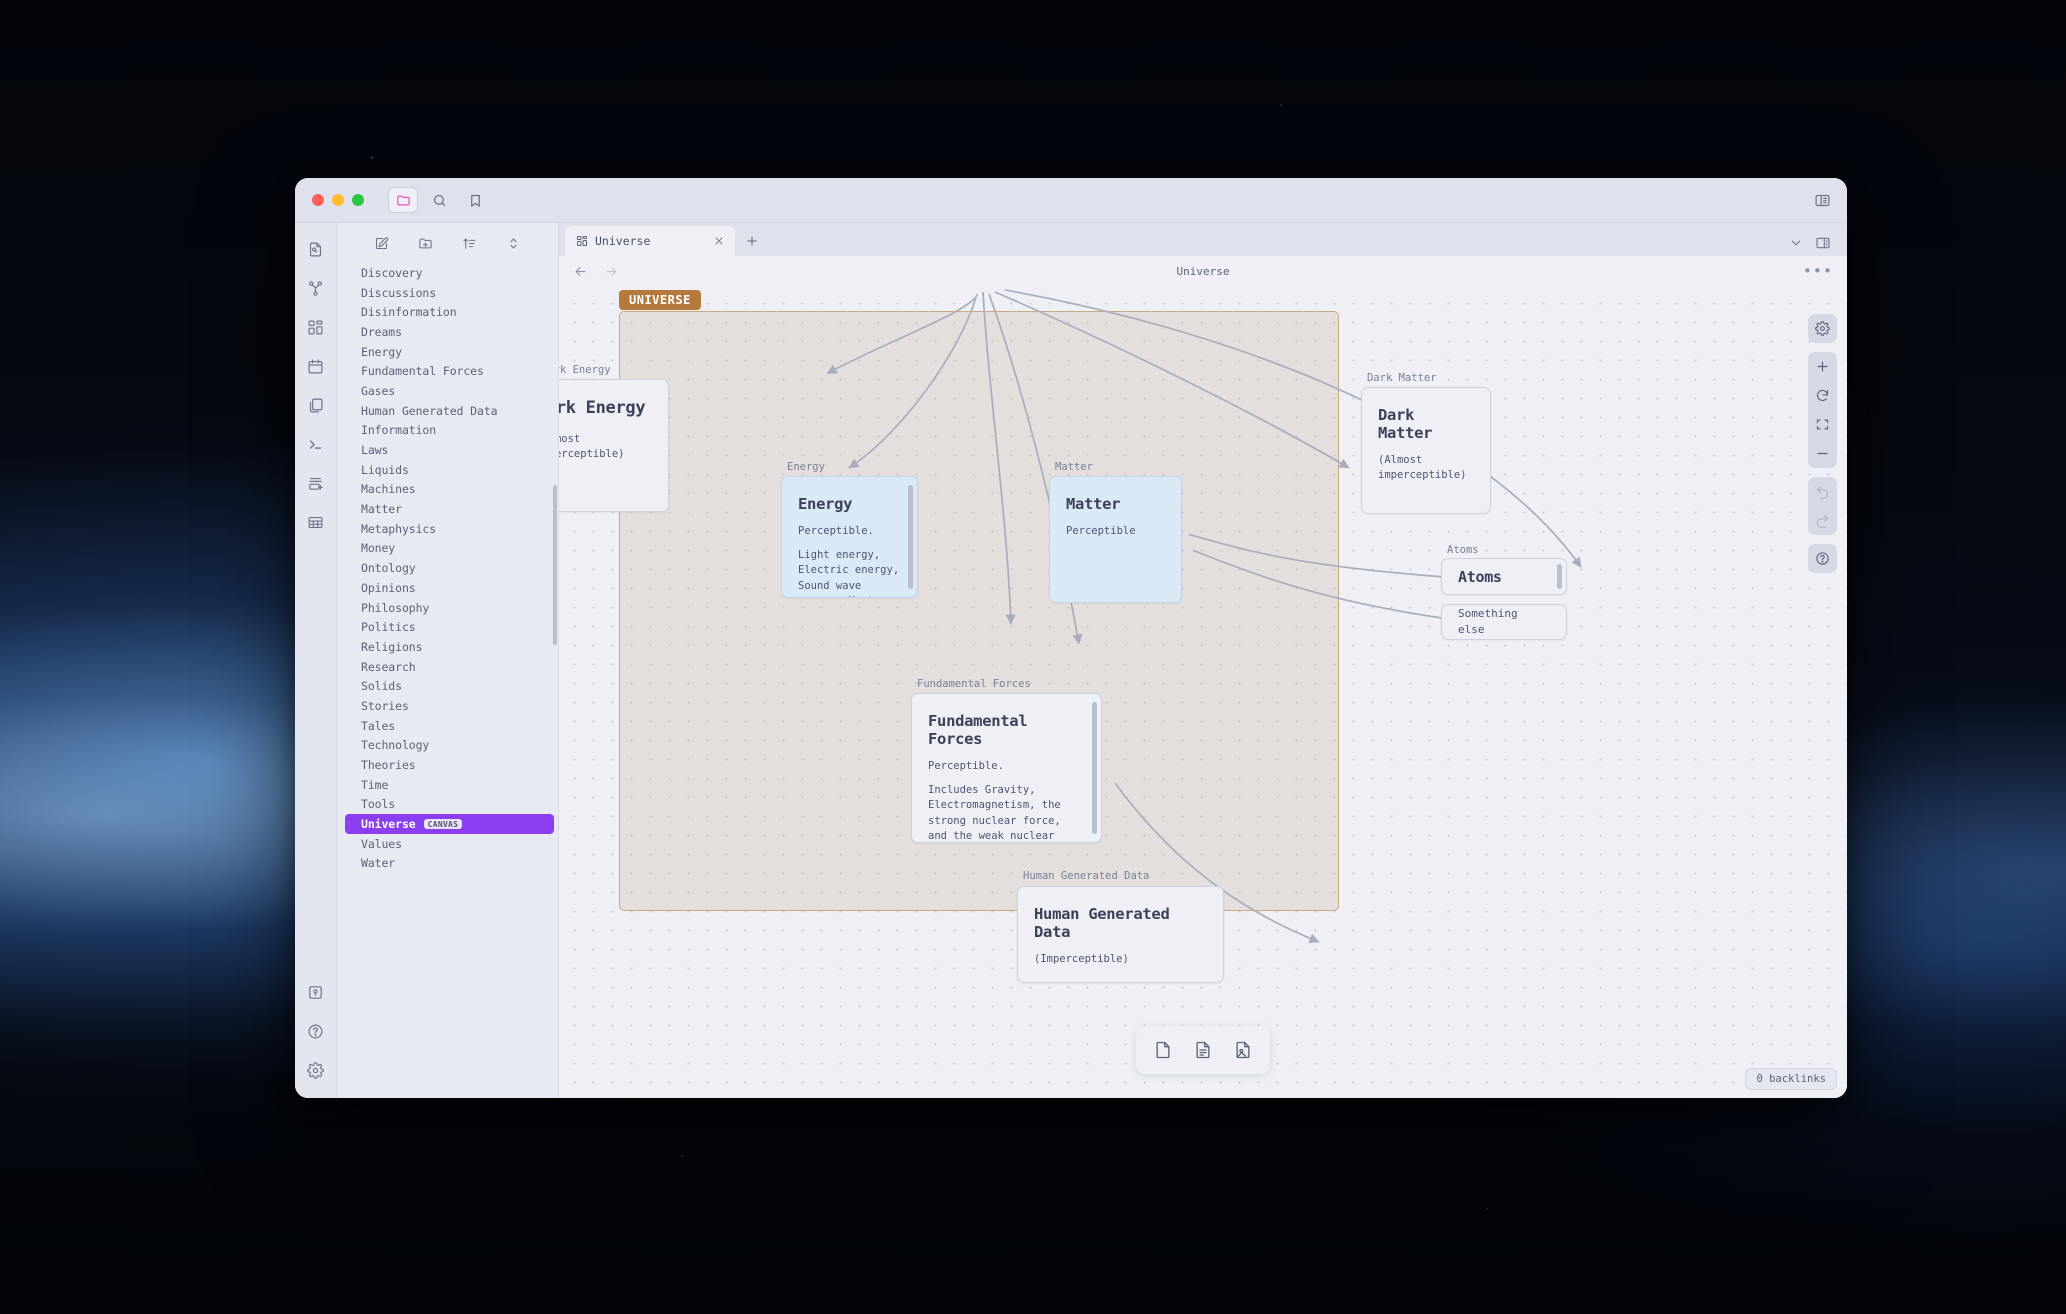  What do you see at coordinates (1463, 550) in the screenshot?
I see `node-label-atoms: Atoms` at bounding box center [1463, 550].